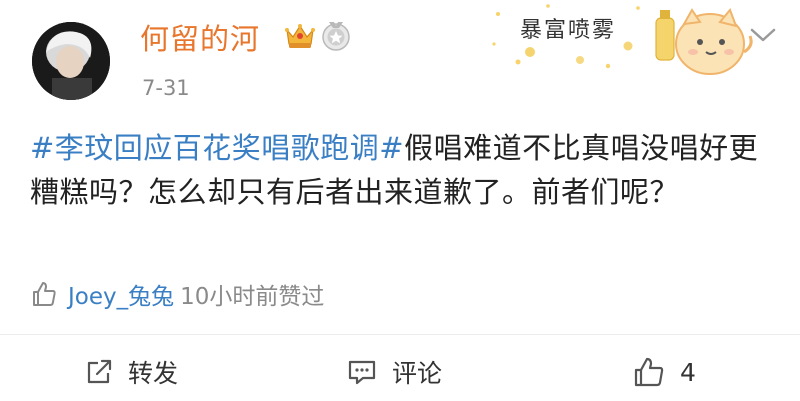  Describe the element at coordinates (362, 372) in the screenshot. I see `comment-icon` at that location.